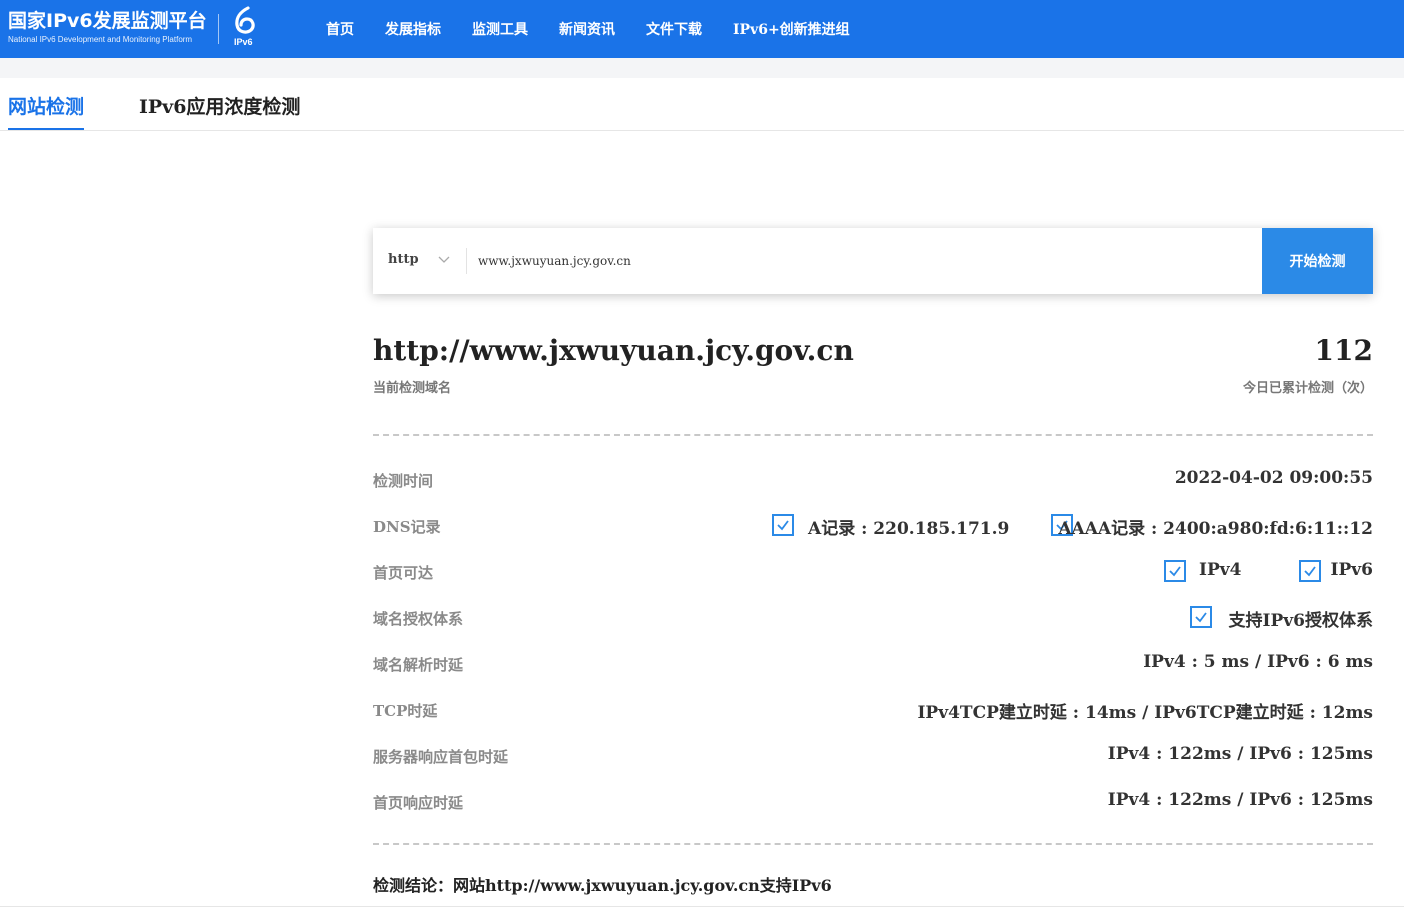 The height and width of the screenshot is (910, 1404). What do you see at coordinates (1343, 350) in the screenshot?
I see `check-count: 112` at bounding box center [1343, 350].